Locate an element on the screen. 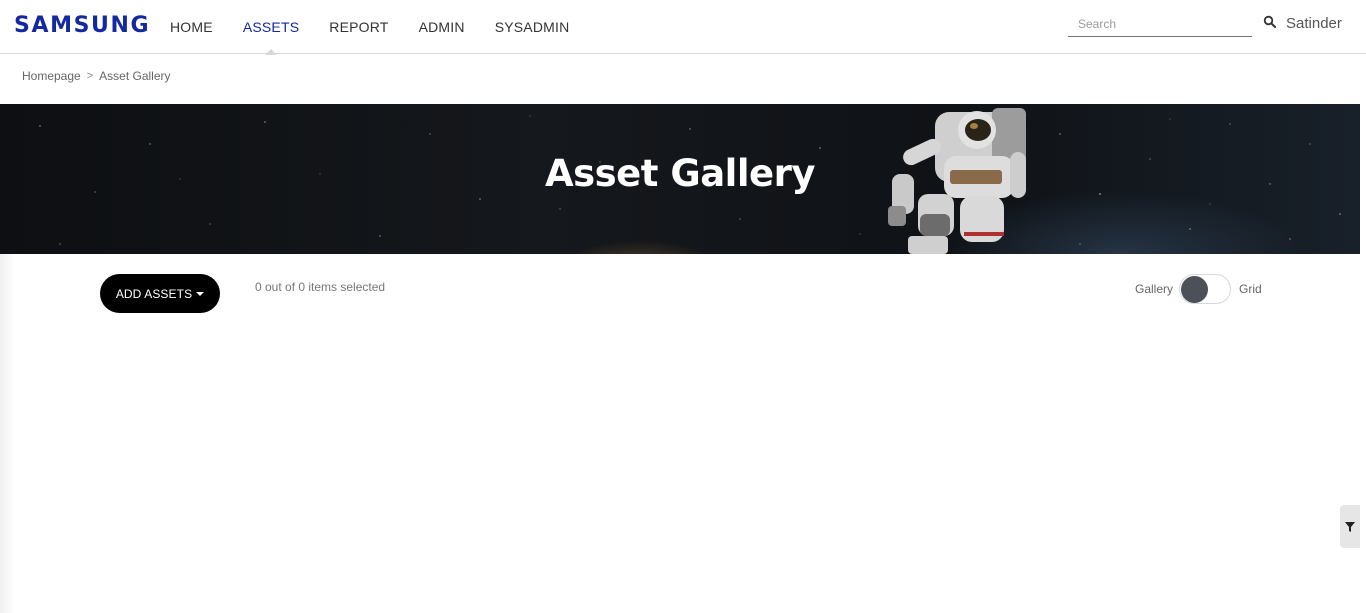 The width and height of the screenshot is (1366, 613). nav-assets: ASSETS is located at coordinates (271, 27).